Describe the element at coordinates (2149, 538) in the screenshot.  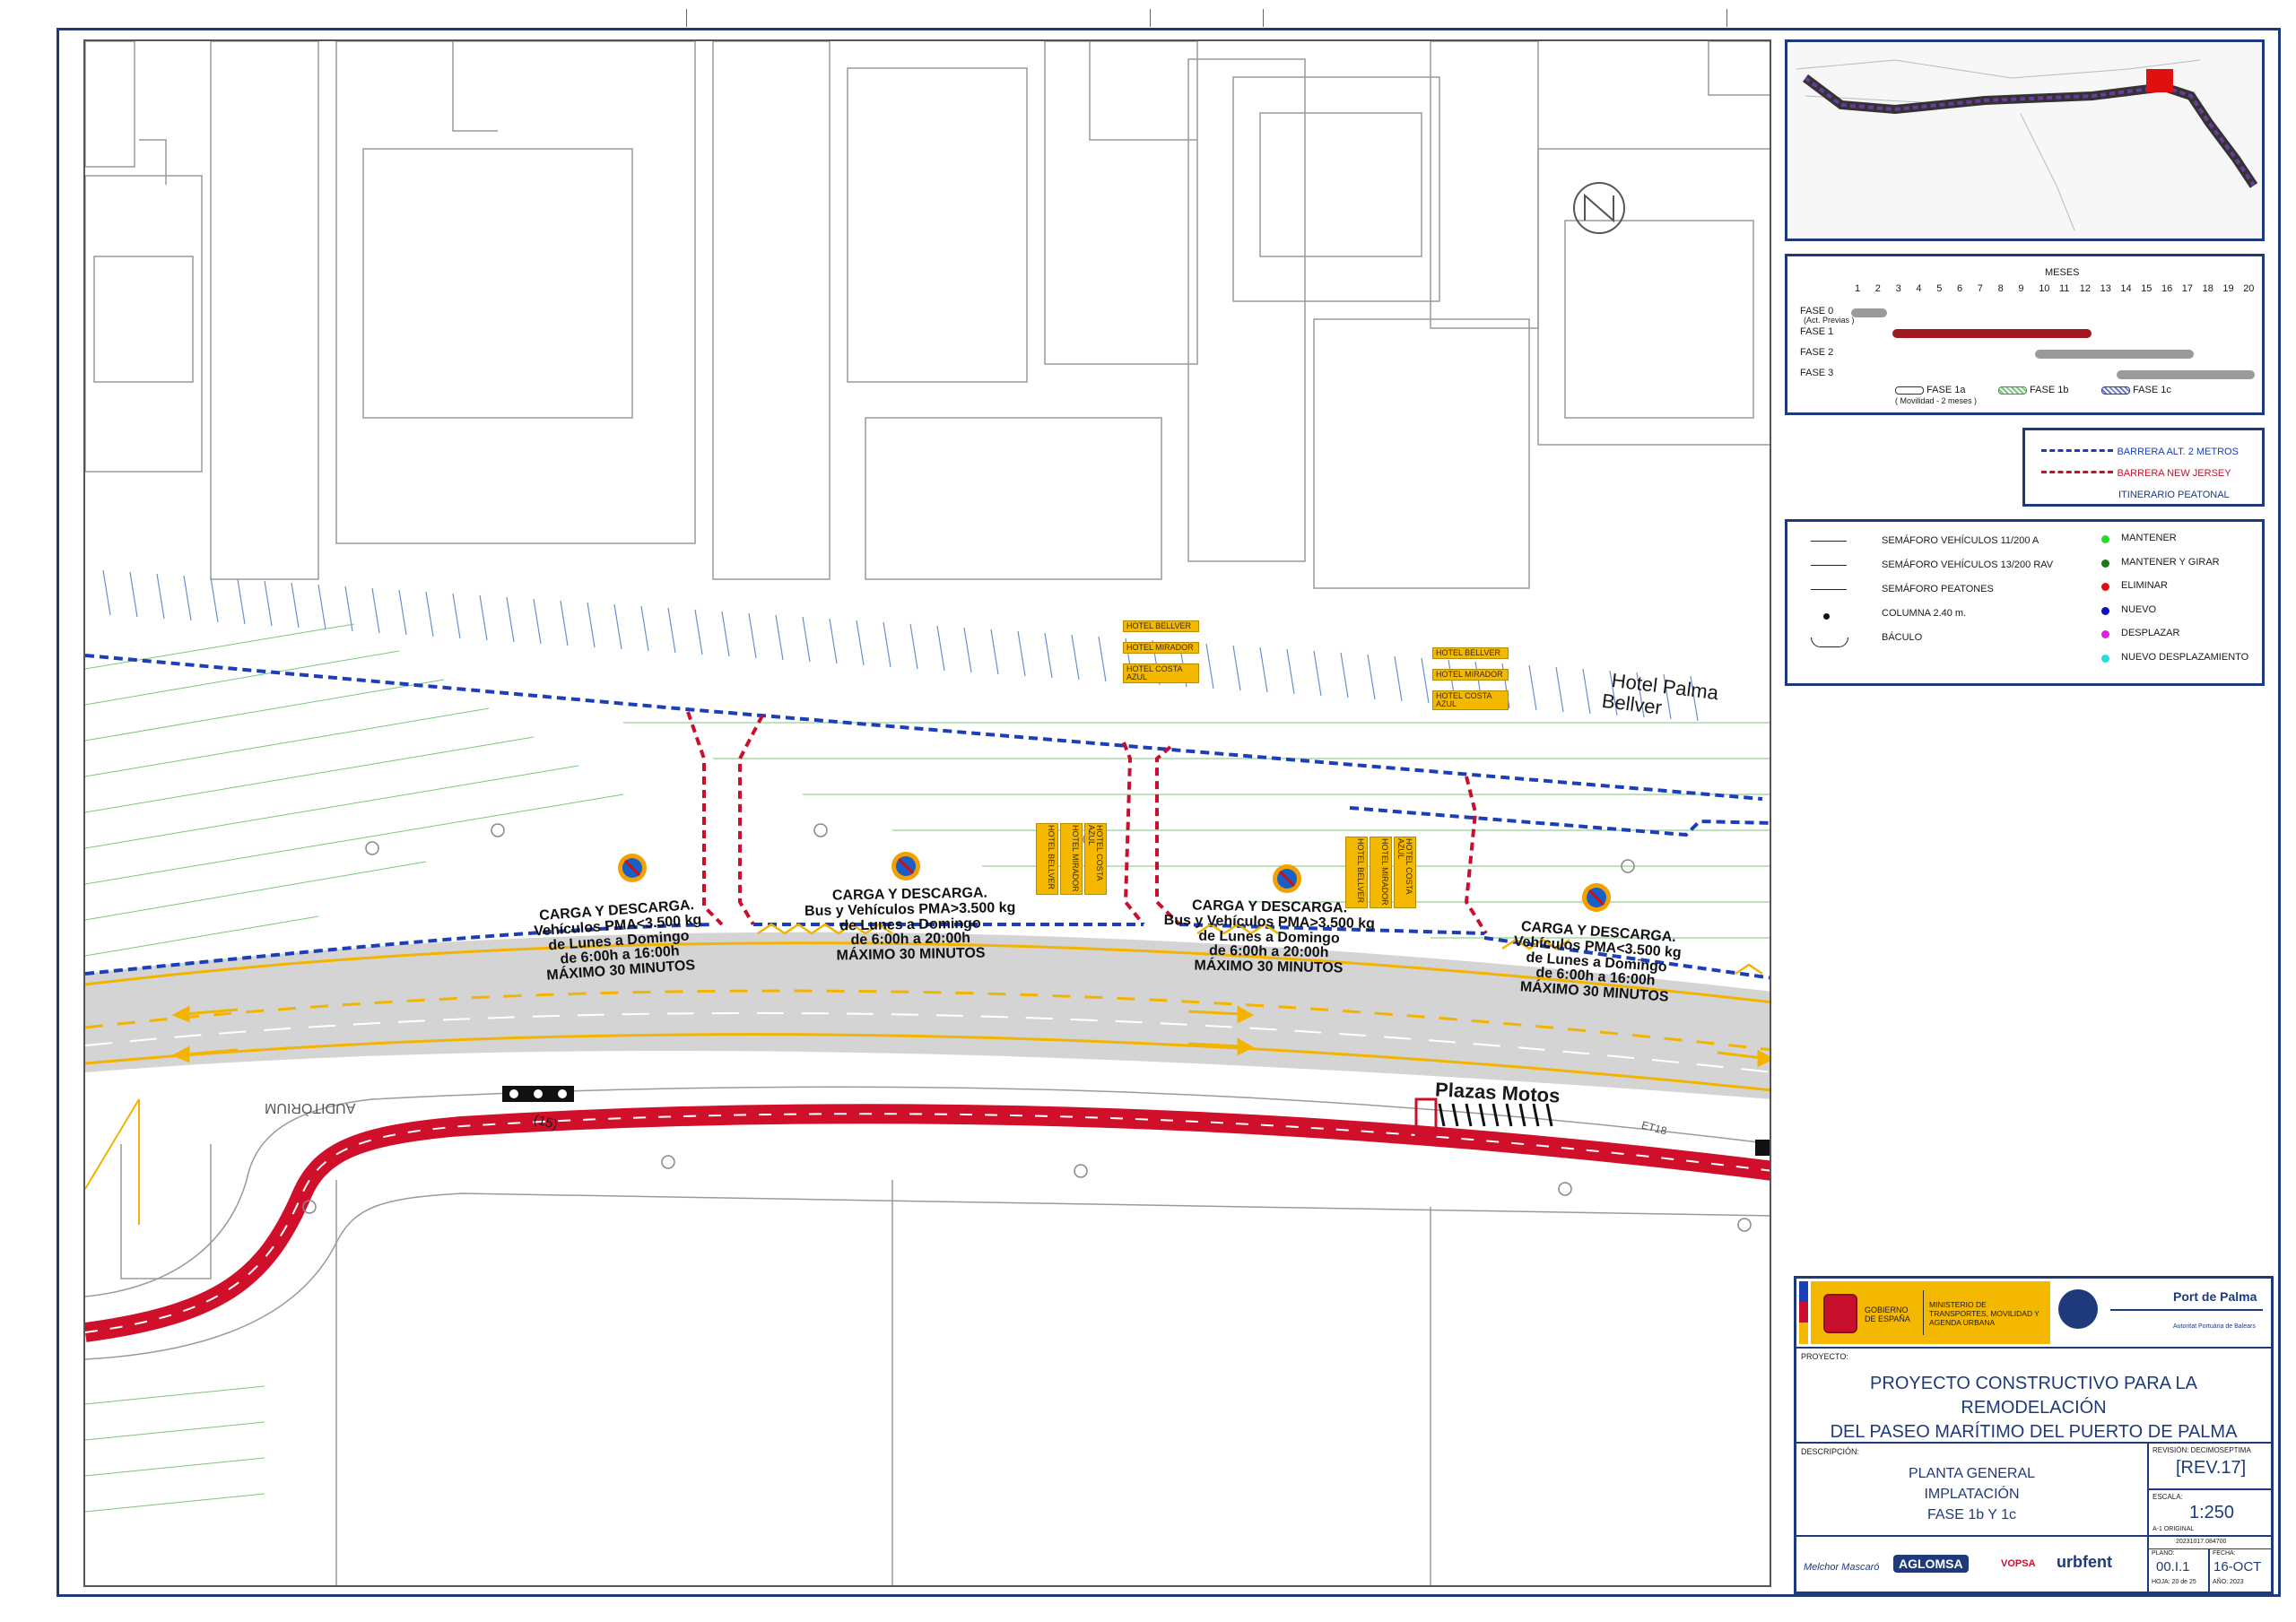
I see `status-label: MANTENER` at that location.